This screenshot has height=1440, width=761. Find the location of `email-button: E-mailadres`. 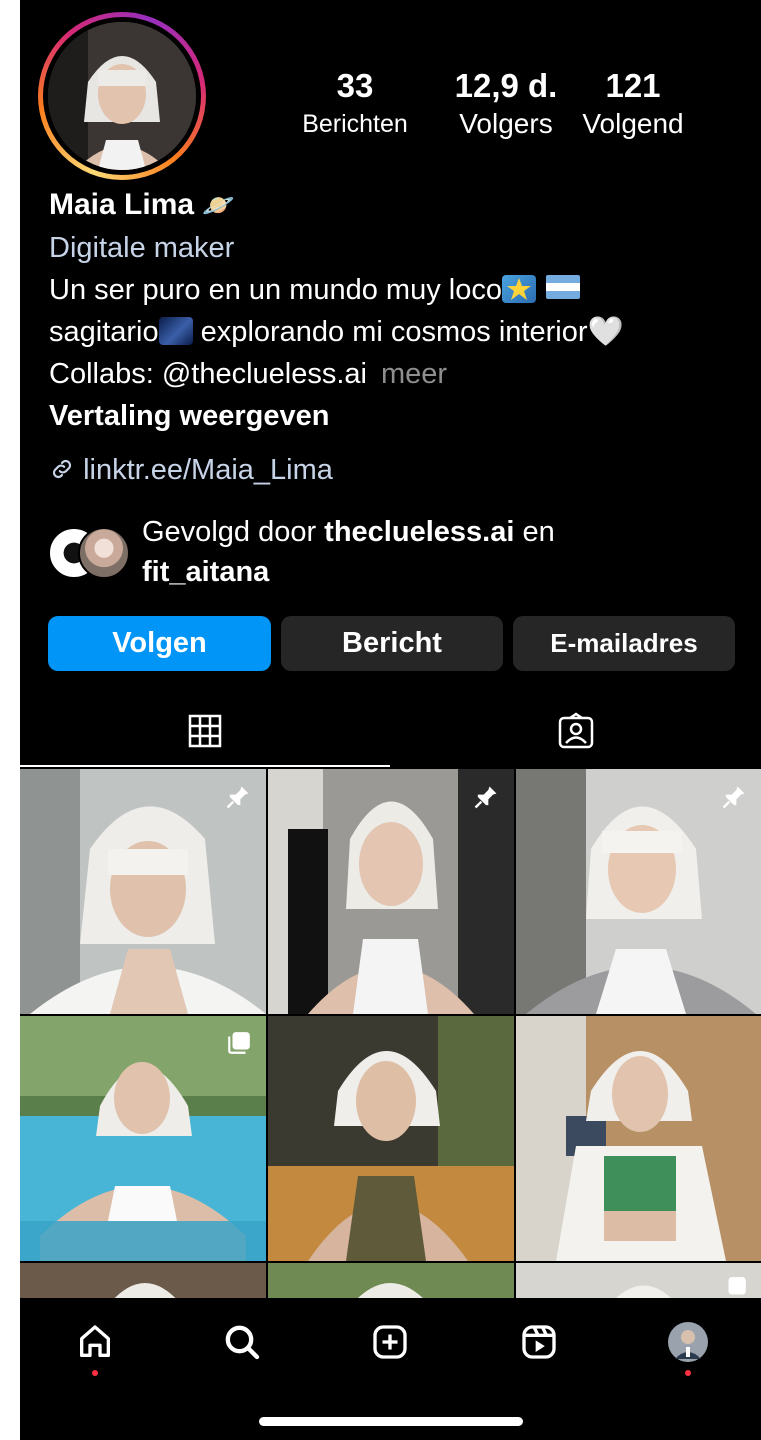

email-button: E-mailadres is located at coordinates (624, 643).